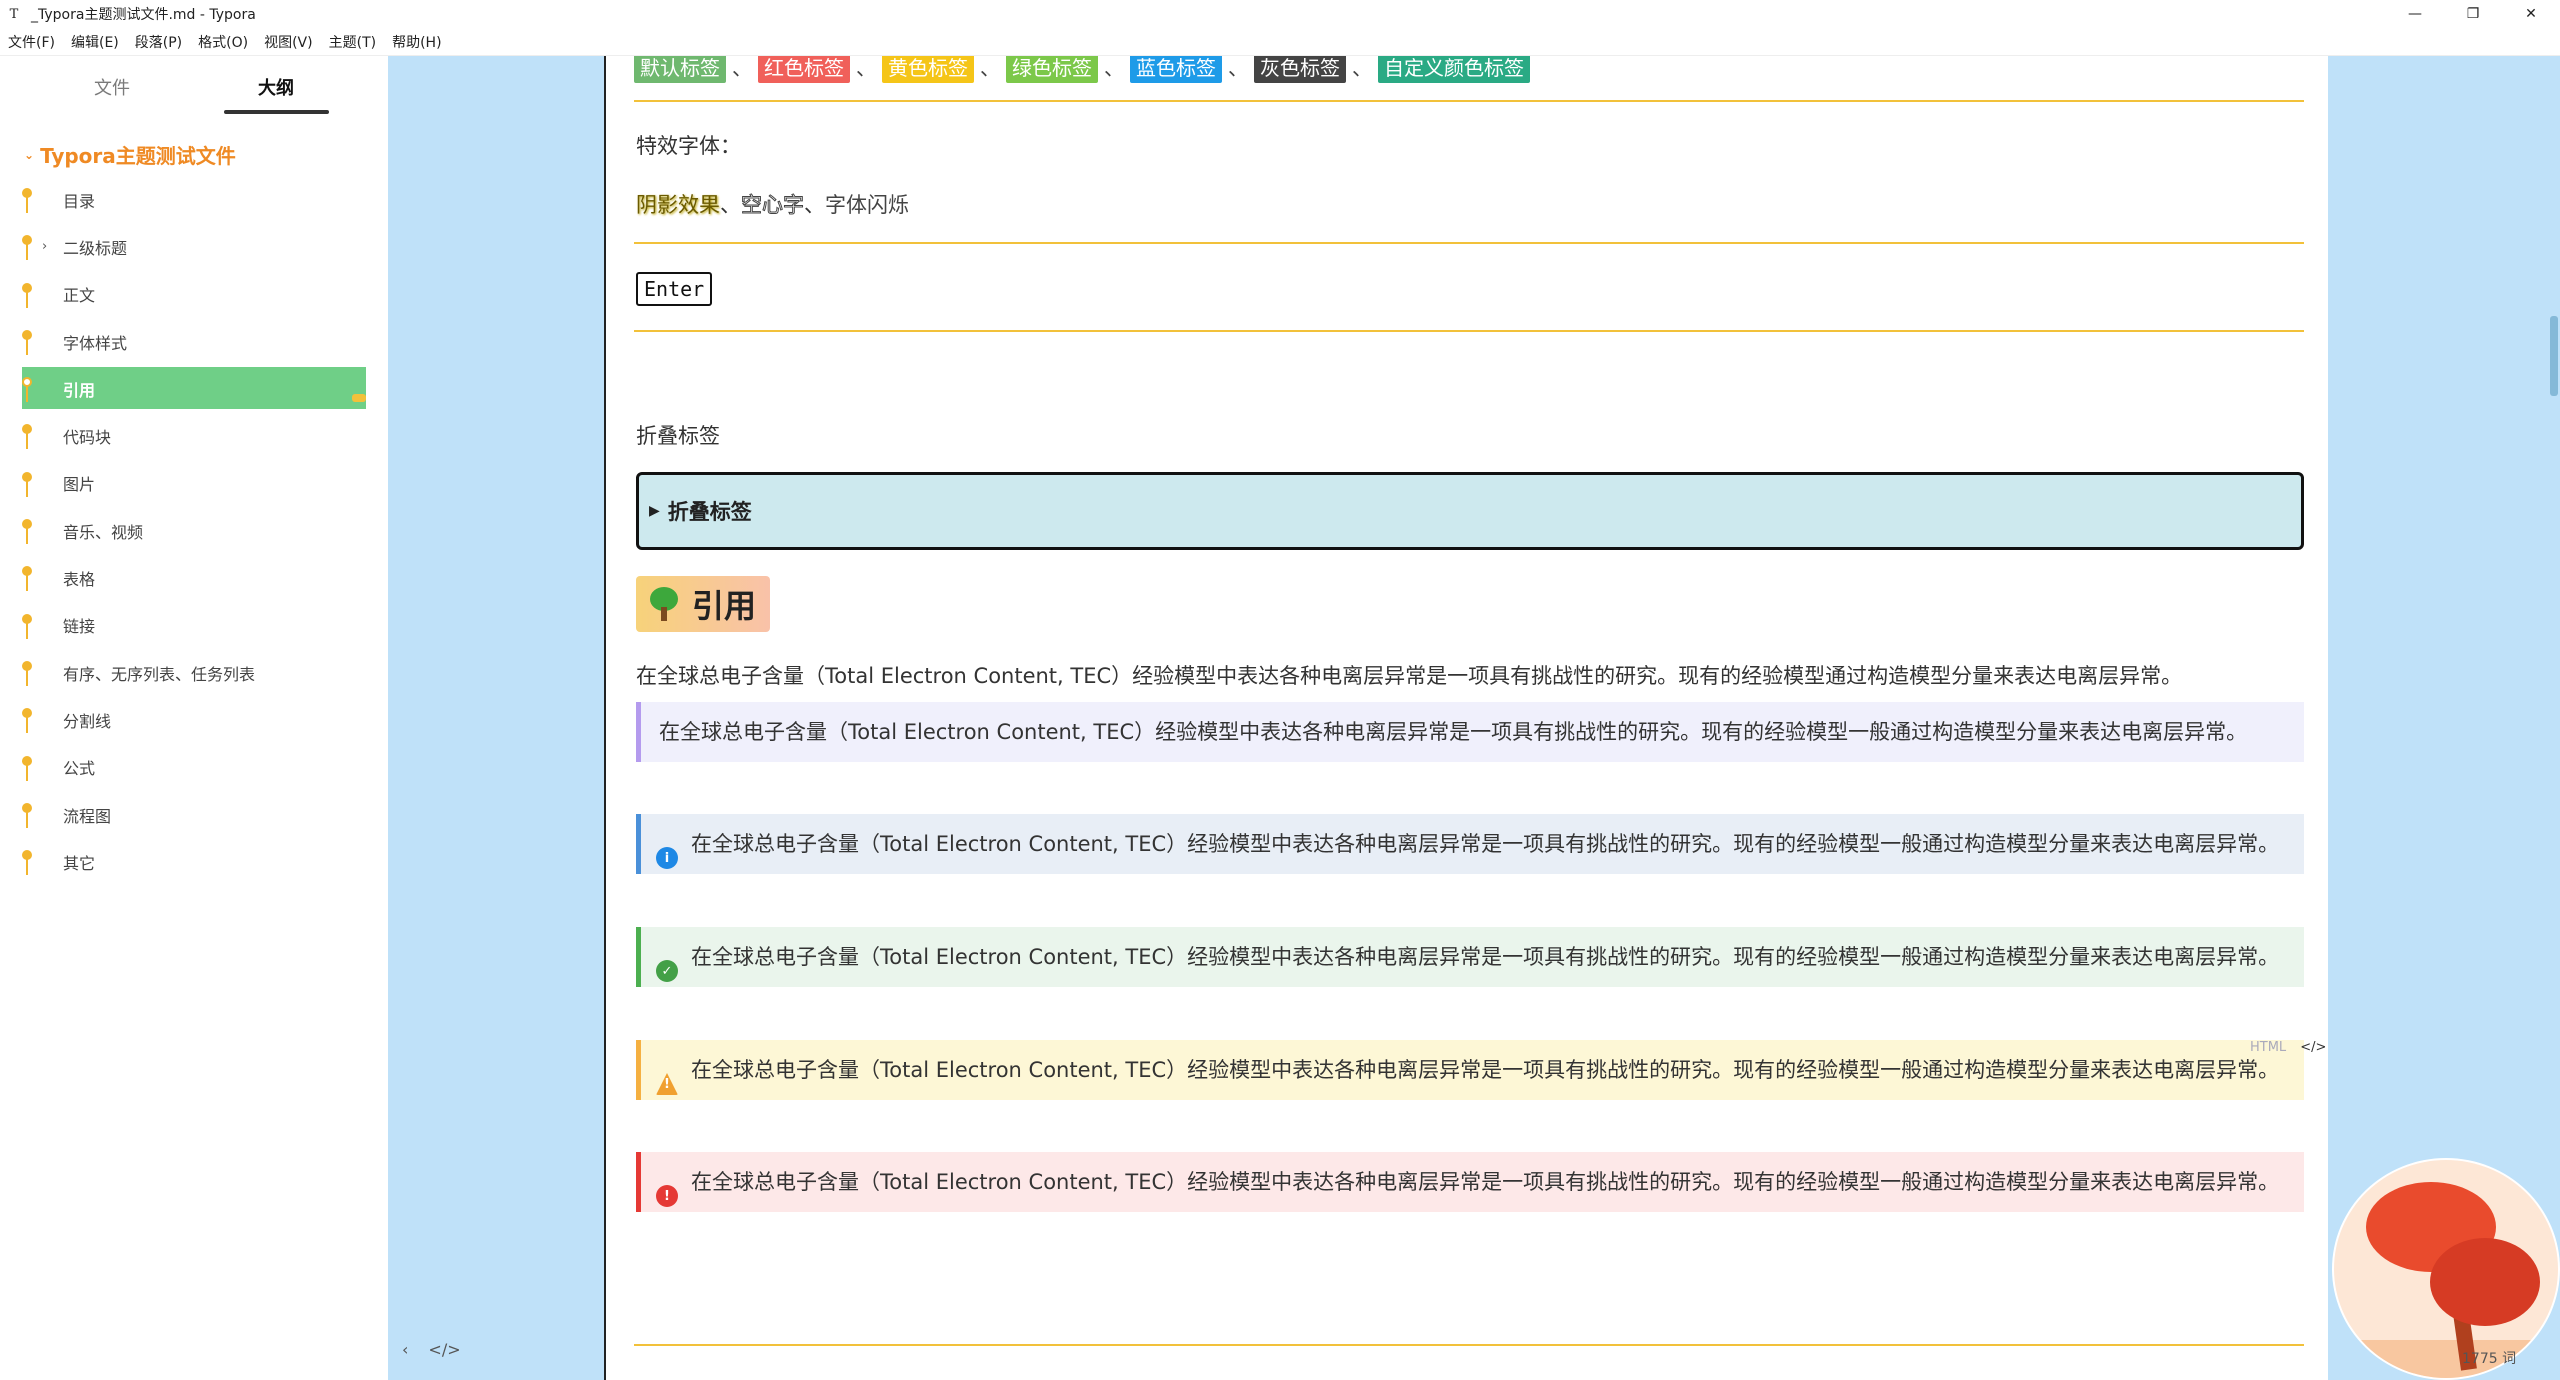 The height and width of the screenshot is (1380, 2560). Describe the element at coordinates (14, 14) in the screenshot. I see `typora-app-icon: T` at that location.